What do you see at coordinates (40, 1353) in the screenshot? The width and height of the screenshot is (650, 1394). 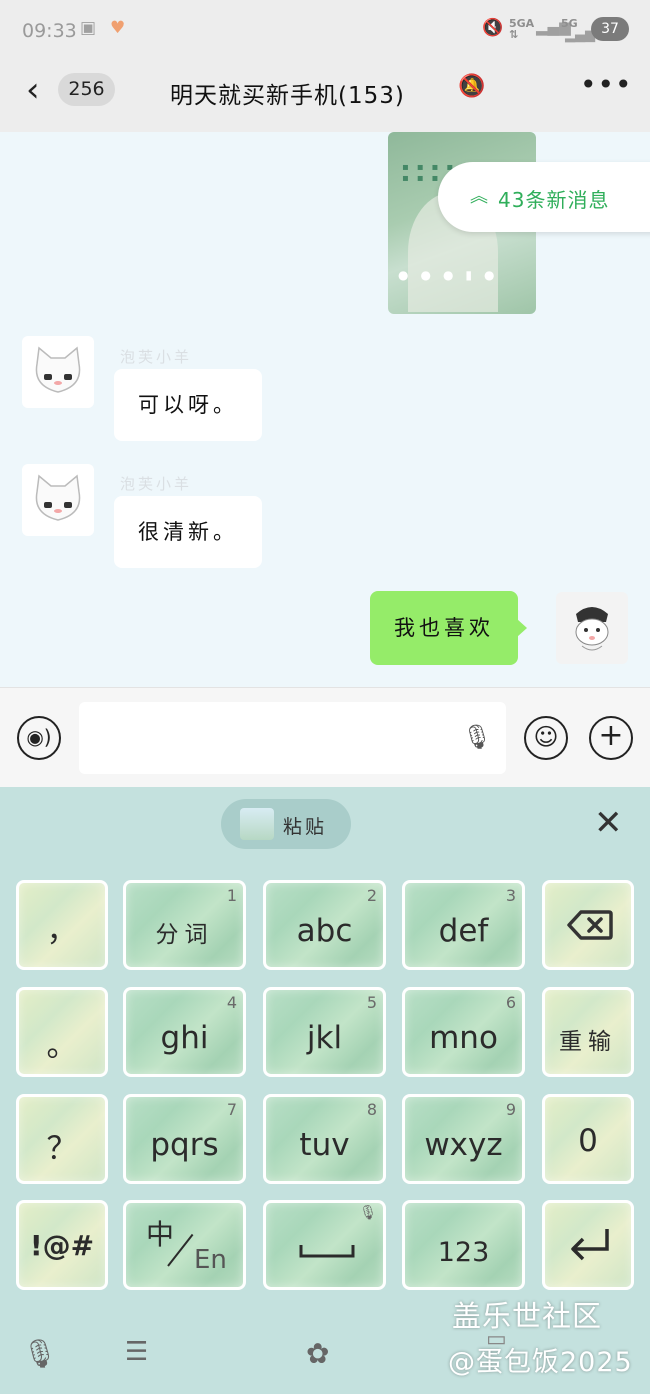 I see `voice-input-icon: 🎙` at bounding box center [40, 1353].